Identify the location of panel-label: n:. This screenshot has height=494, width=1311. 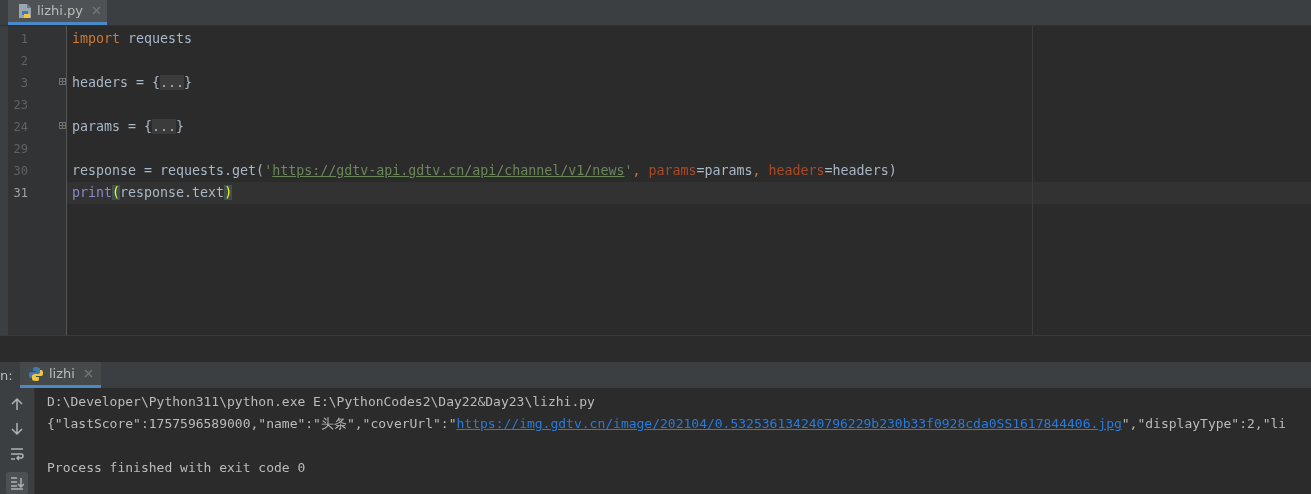
(7, 375).